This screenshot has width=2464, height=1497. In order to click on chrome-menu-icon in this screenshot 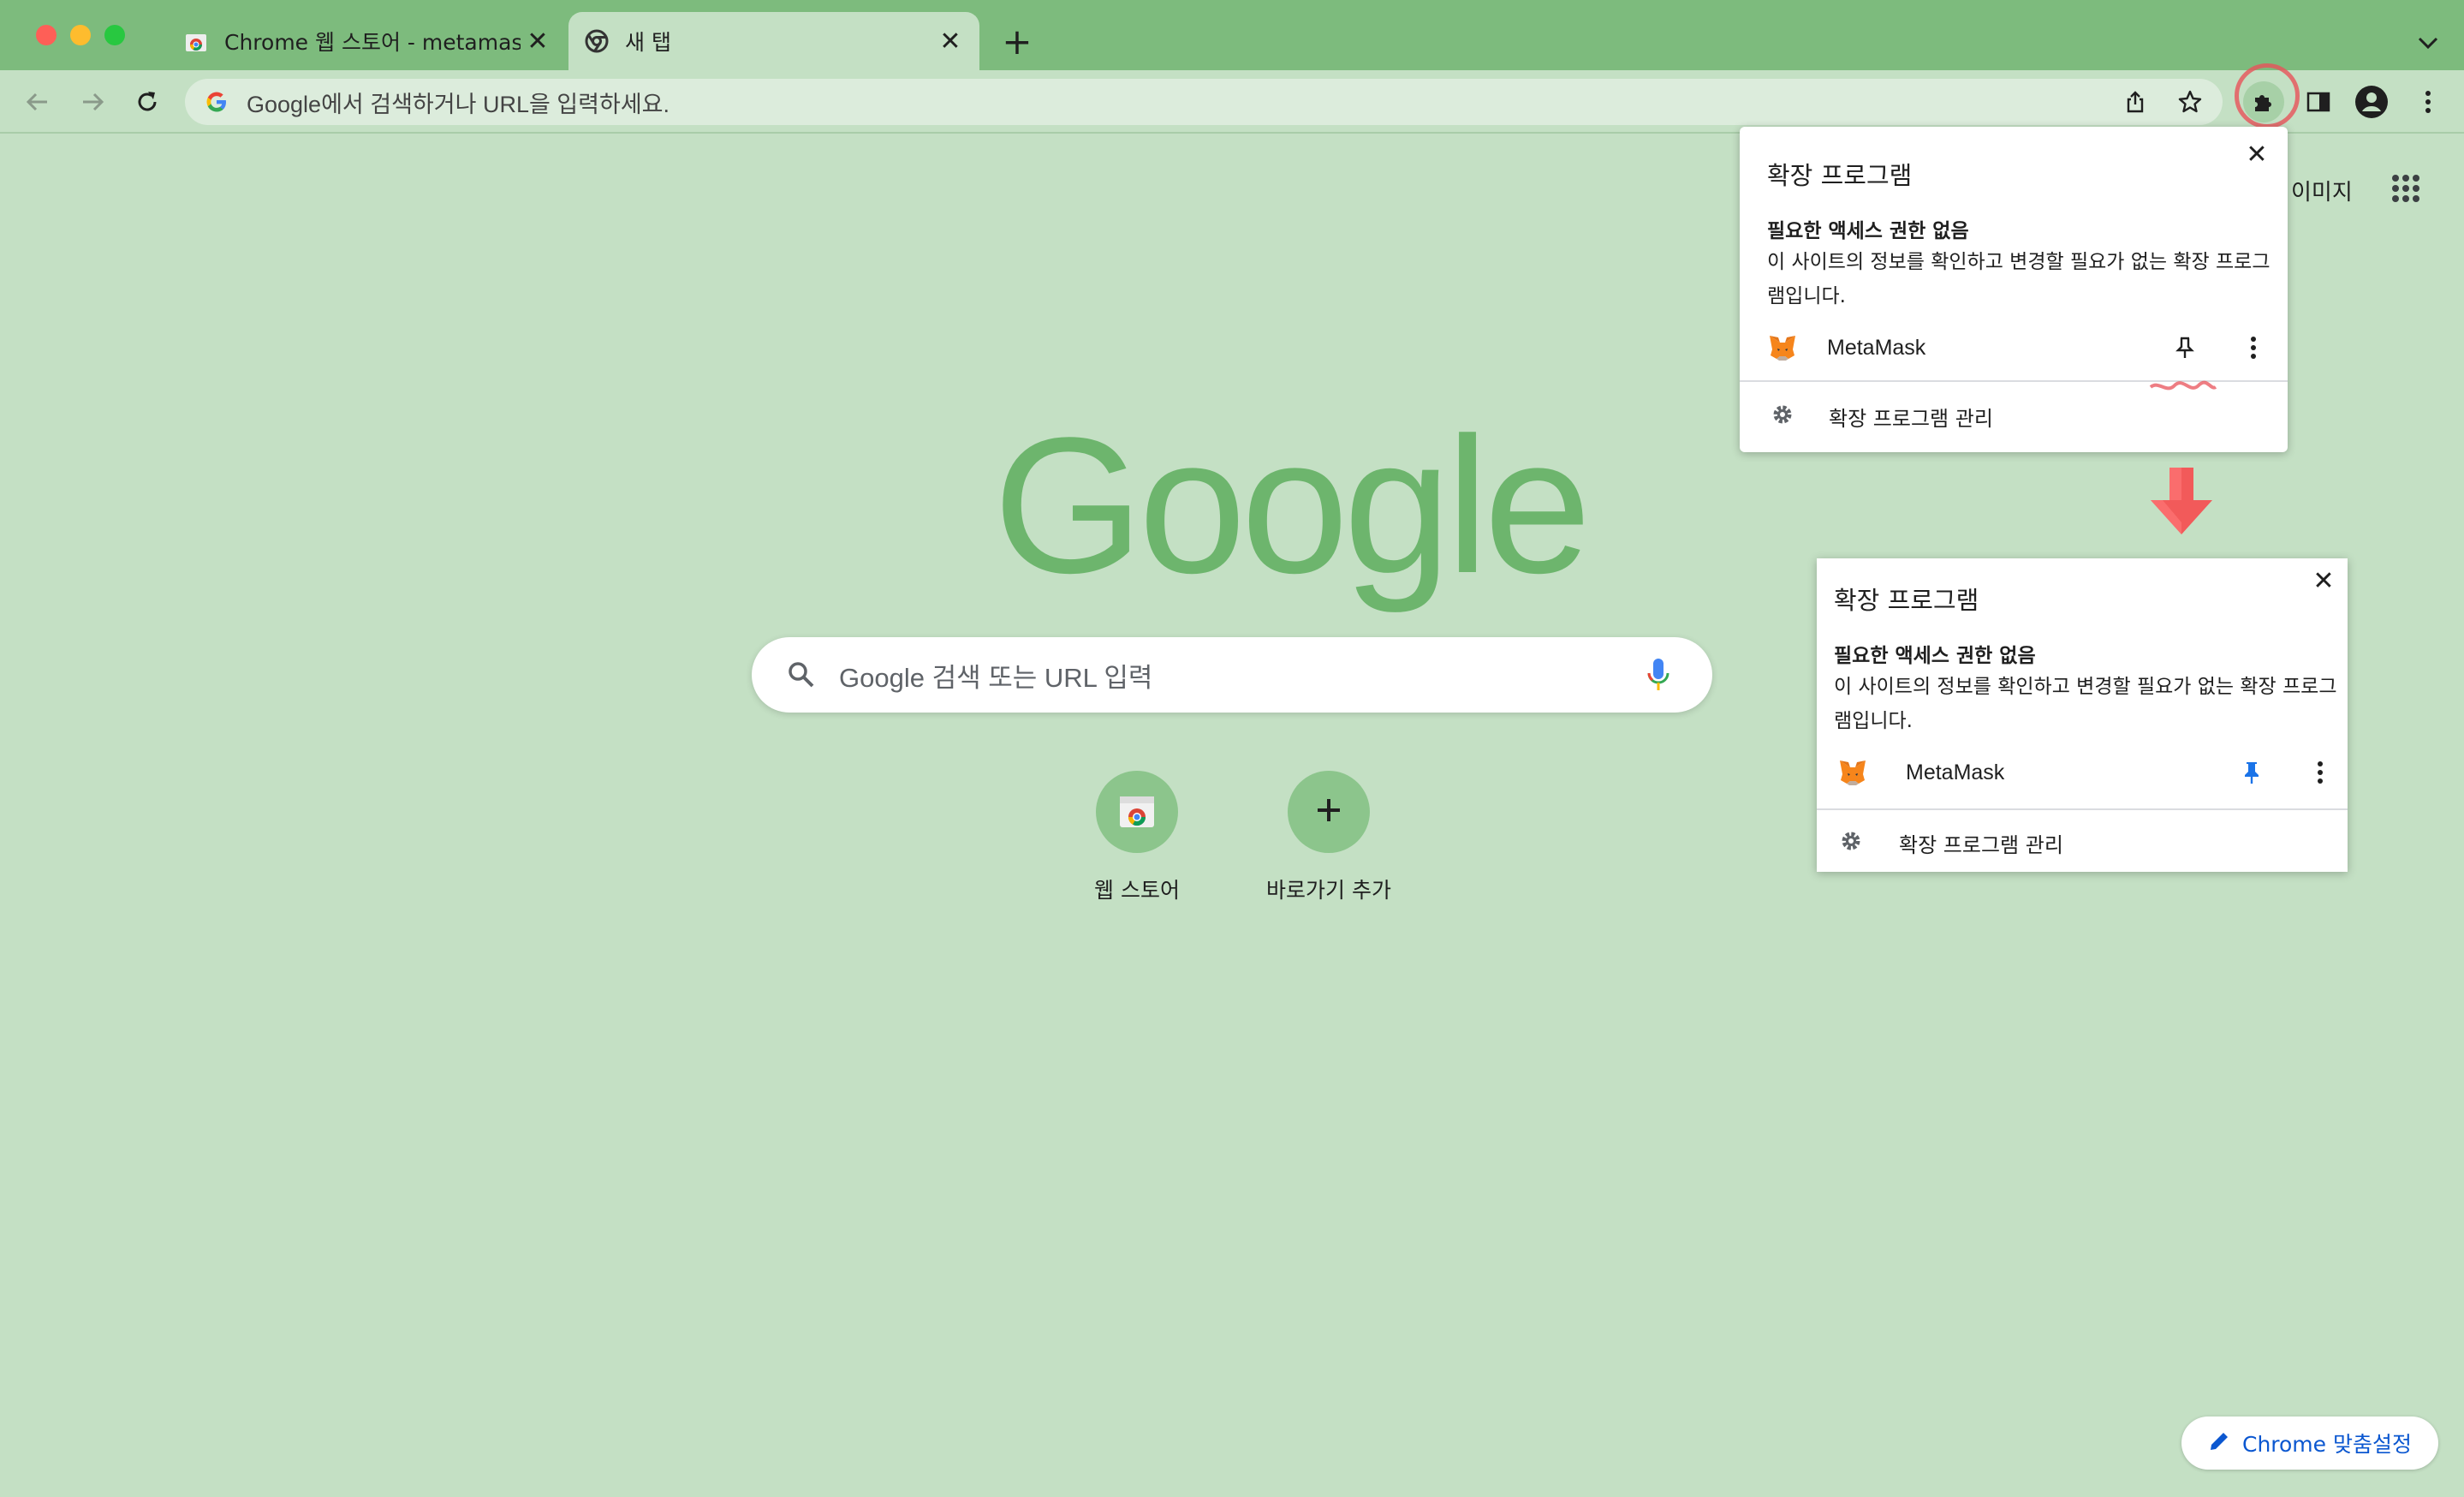, I will do `click(2428, 101)`.